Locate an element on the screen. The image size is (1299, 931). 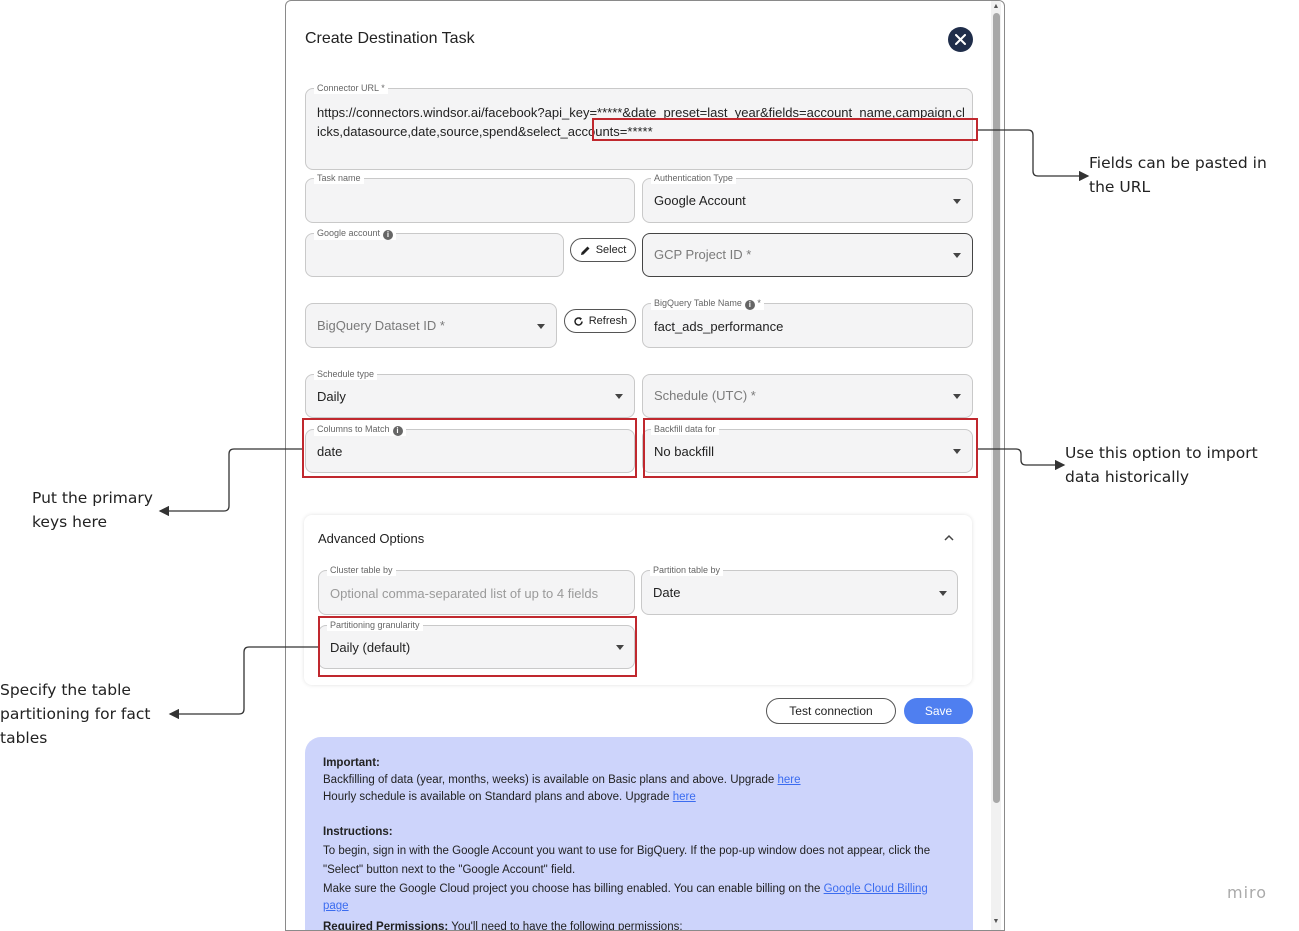
test-connection-button: Test connection is located at coordinates (831, 711).